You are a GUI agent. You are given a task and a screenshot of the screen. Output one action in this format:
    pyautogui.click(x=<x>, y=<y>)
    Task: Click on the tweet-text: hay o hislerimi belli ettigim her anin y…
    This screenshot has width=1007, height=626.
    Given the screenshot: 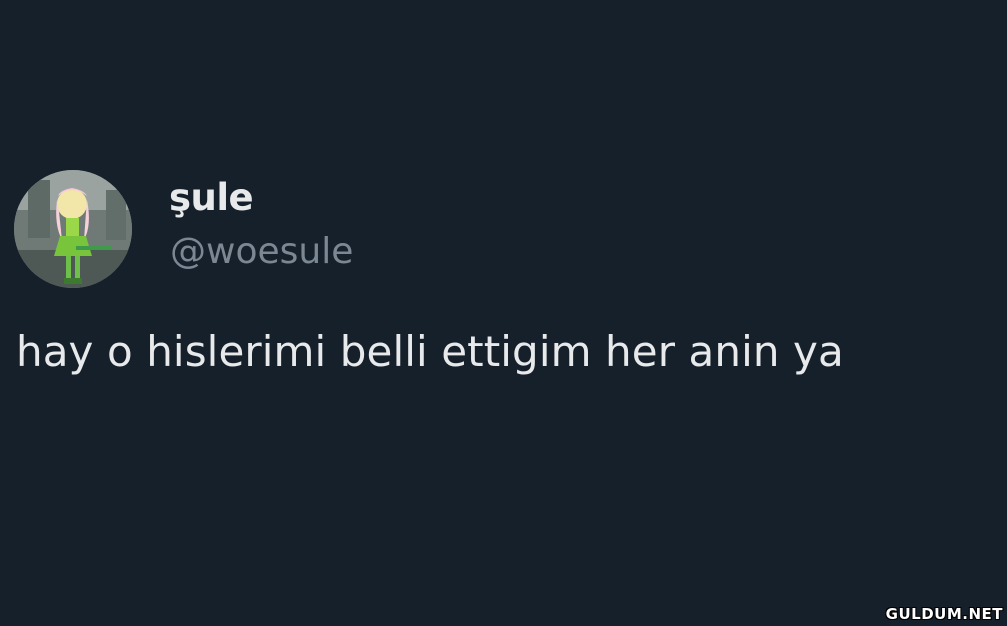 What is the action you would take?
    pyautogui.click(x=430, y=351)
    